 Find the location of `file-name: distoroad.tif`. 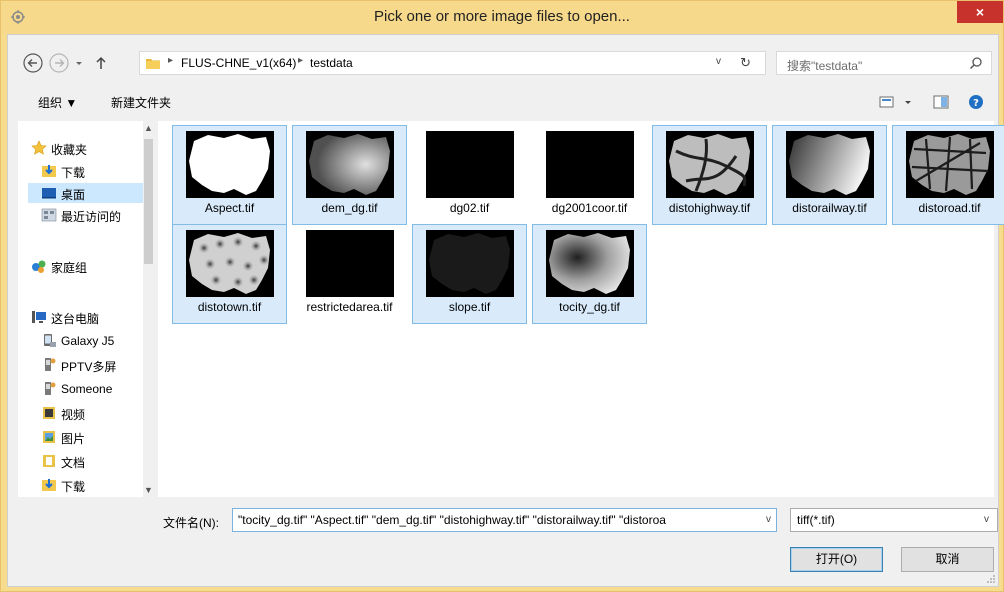

file-name: distoroad.tif is located at coordinates (949, 208).